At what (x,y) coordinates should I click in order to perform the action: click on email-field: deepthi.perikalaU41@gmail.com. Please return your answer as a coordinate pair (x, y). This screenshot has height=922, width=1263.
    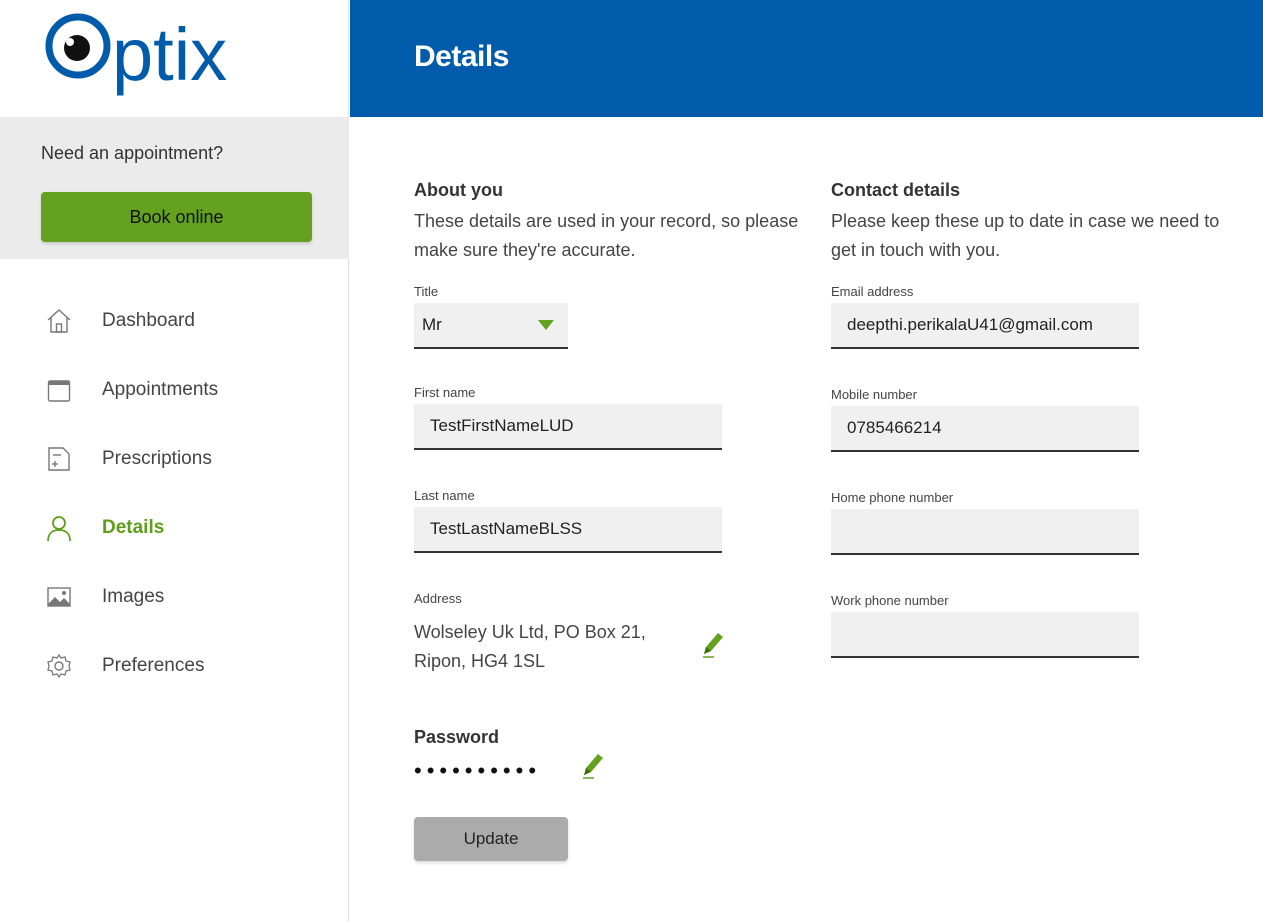
    Looking at the image, I should click on (985, 326).